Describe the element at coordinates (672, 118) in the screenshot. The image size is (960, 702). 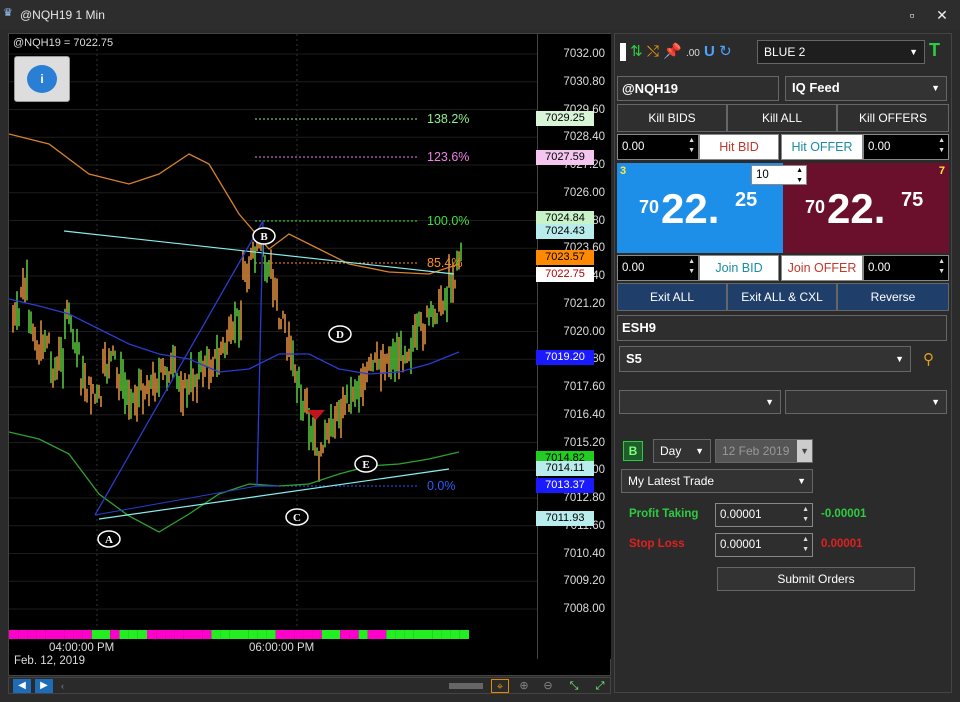
I see `kill-bids-button: Kill BIDS` at that location.